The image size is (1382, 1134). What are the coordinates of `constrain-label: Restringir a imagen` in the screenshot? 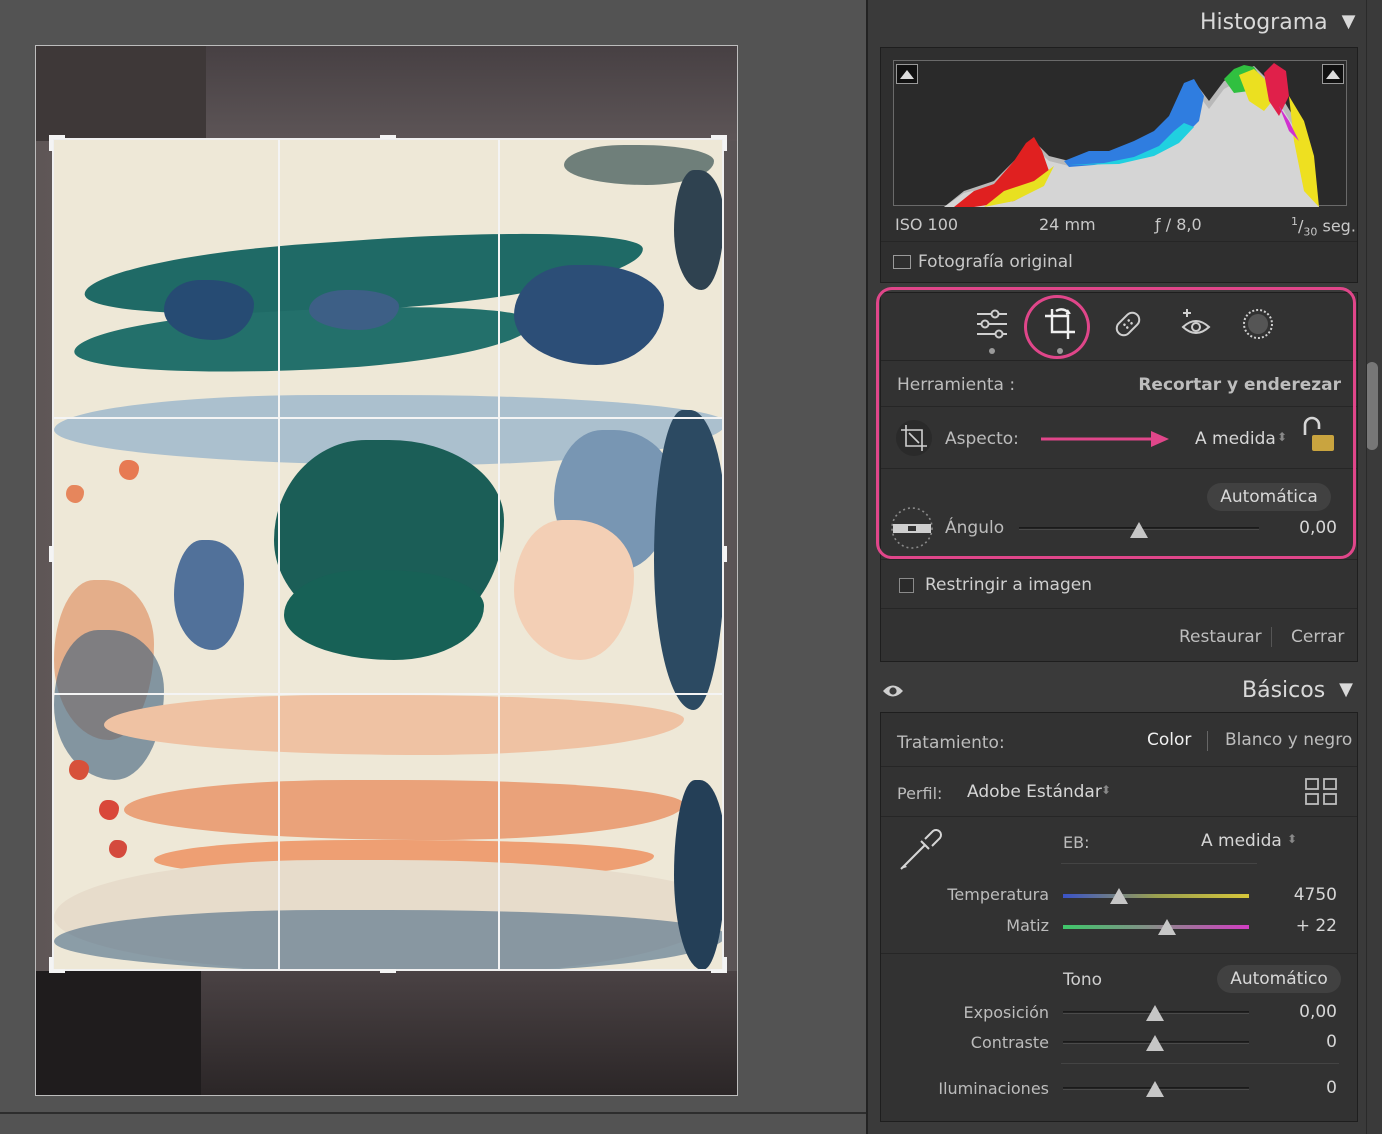 It's located at (1008, 585).